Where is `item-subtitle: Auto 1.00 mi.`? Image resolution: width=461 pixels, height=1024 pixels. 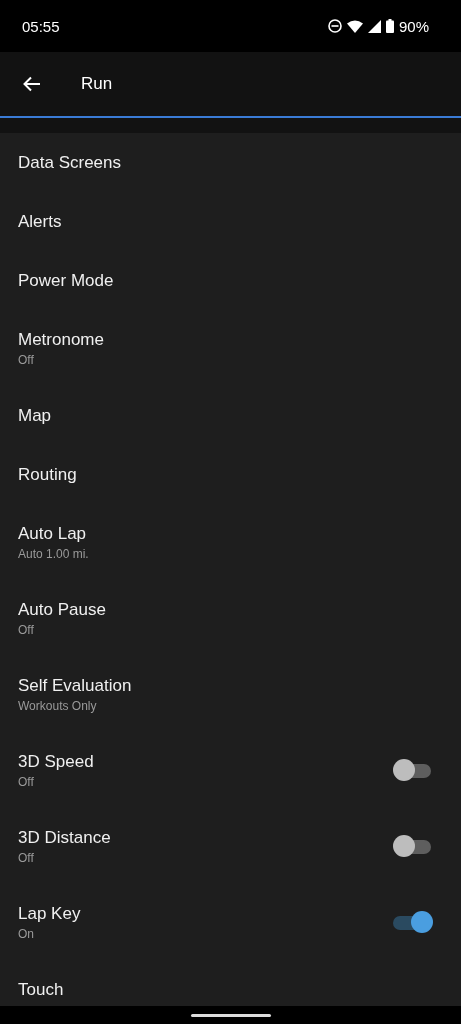
item-subtitle: Auto 1.00 mi. is located at coordinates (53, 553).